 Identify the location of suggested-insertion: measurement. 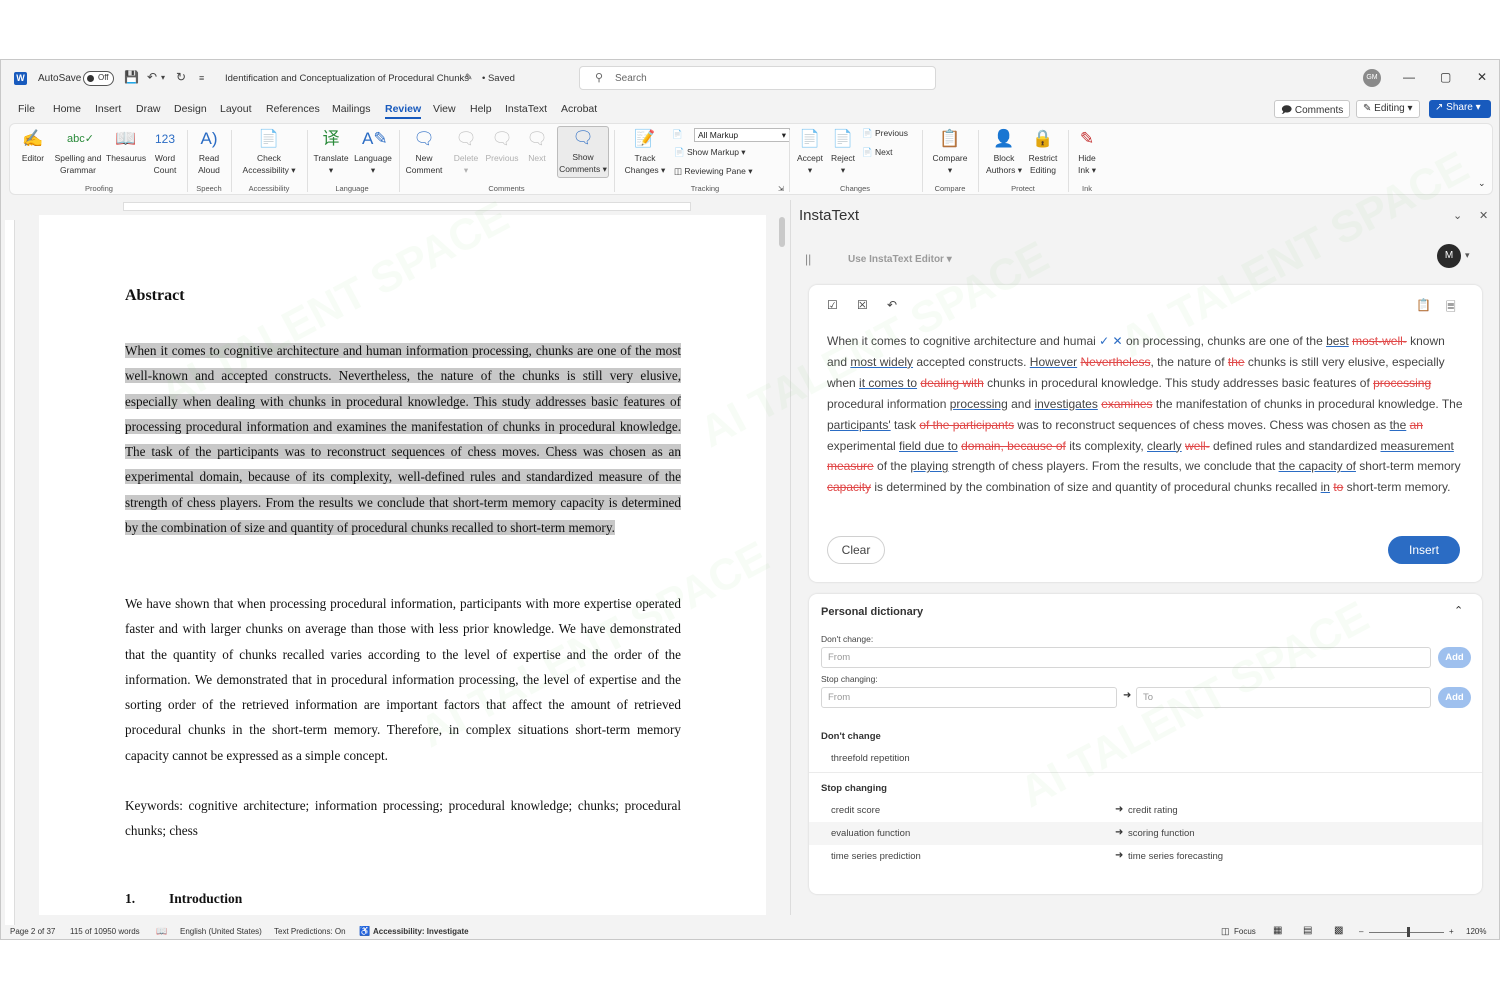
(1417, 446).